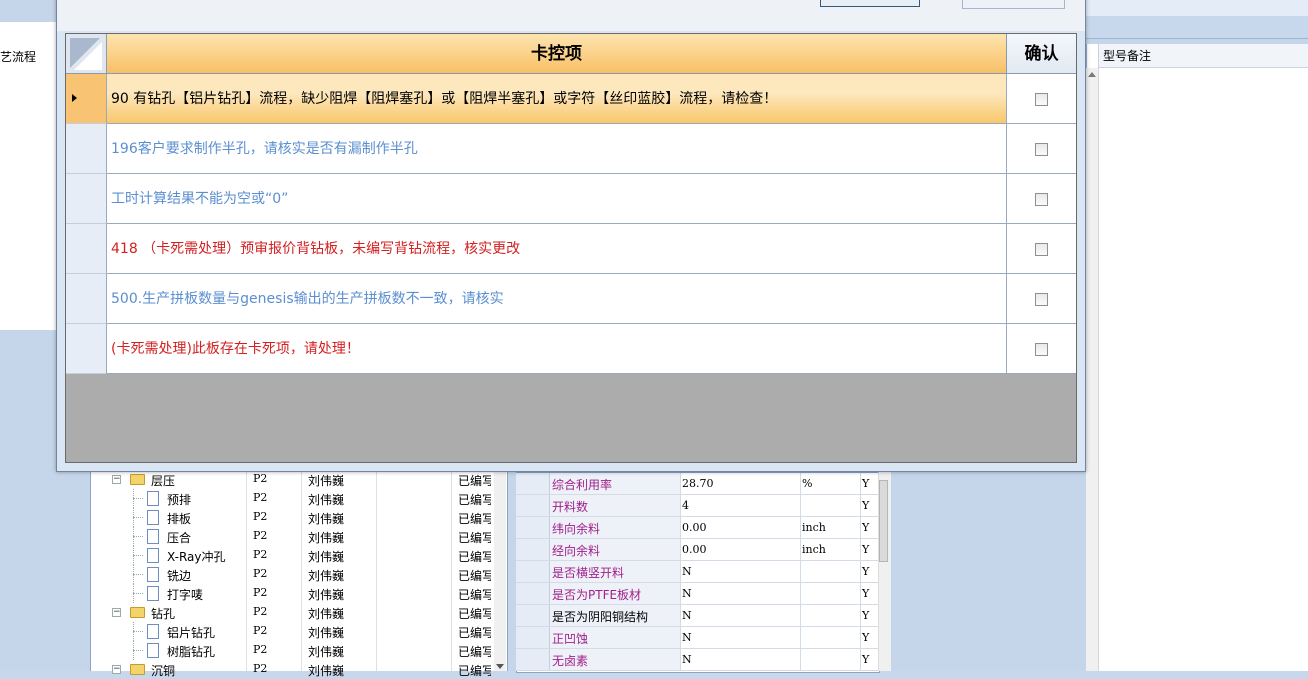  I want to click on property-name: 综合利用率, so click(582, 485).